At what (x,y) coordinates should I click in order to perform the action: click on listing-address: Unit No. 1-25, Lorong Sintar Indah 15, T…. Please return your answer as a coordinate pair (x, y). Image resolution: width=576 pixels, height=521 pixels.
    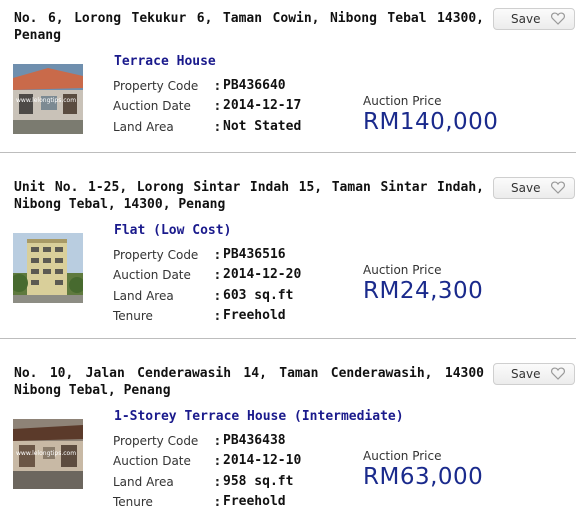
    Looking at the image, I should click on (249, 196).